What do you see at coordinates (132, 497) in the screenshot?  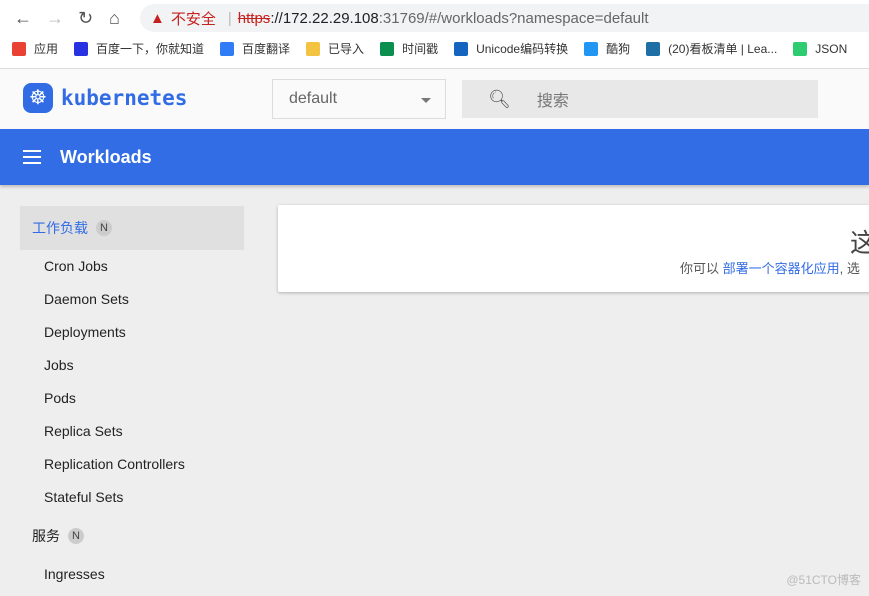 I see `sidebar-item: Stateful Sets` at bounding box center [132, 497].